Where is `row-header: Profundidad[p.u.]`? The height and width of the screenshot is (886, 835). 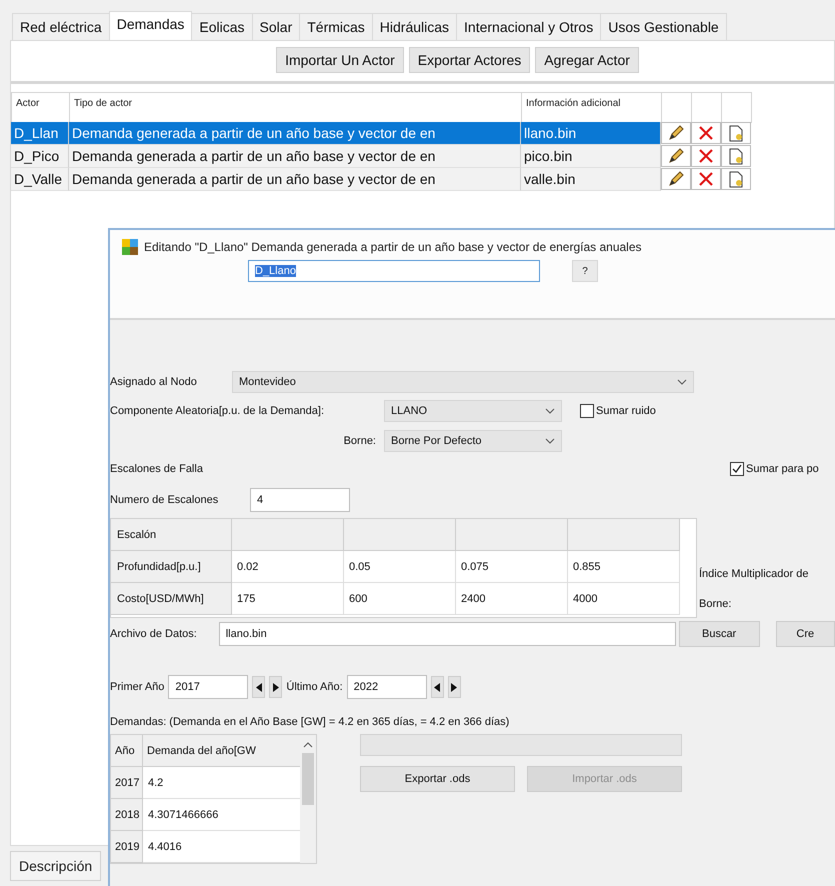
row-header: Profundidad[p.u.] is located at coordinates (171, 567).